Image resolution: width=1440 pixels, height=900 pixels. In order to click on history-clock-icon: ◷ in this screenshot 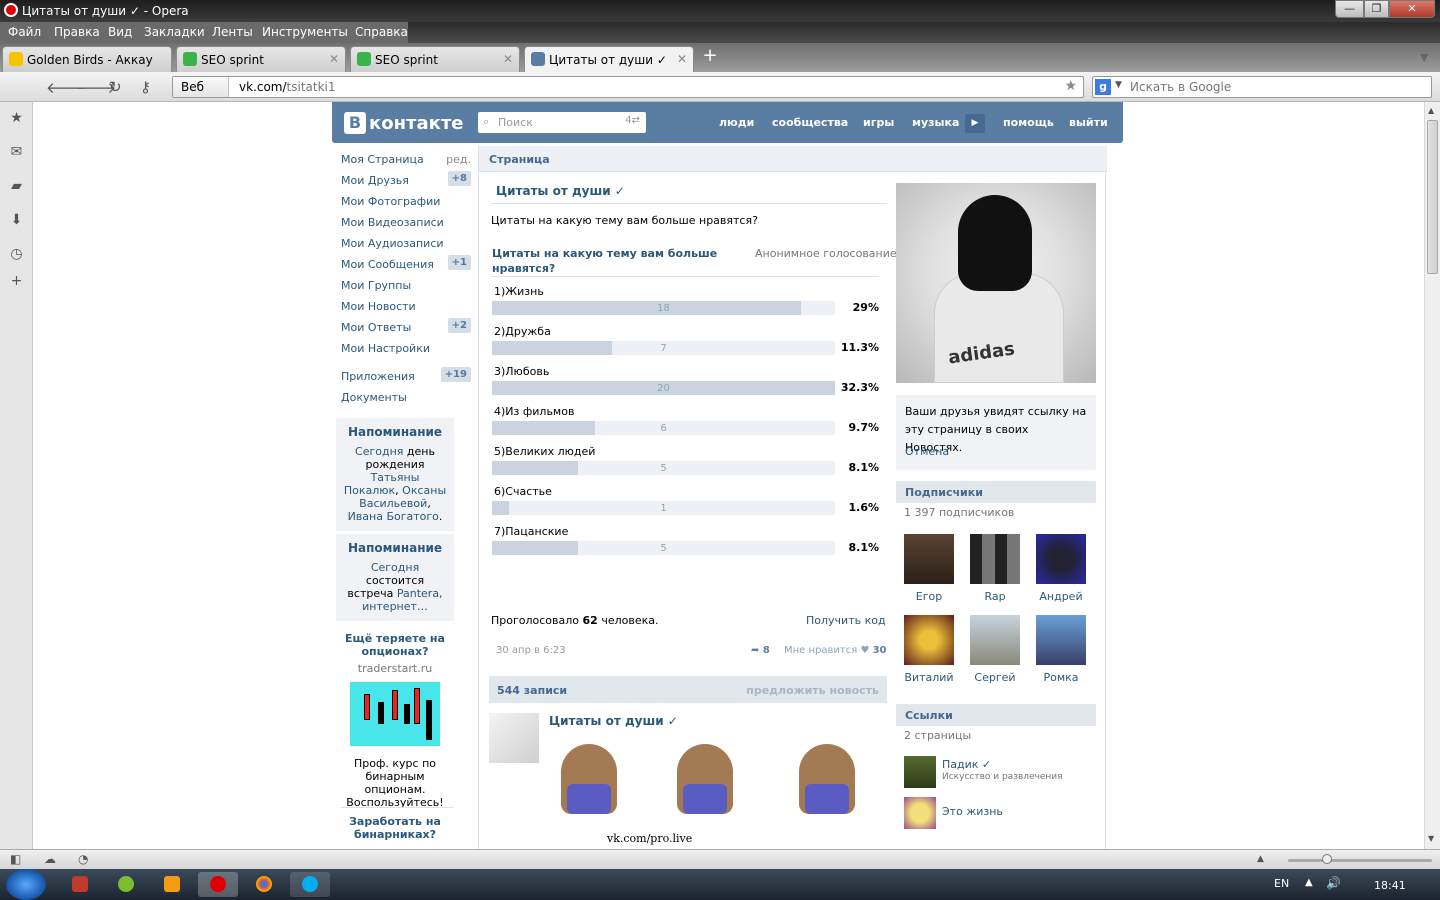, I will do `click(16, 254)`.